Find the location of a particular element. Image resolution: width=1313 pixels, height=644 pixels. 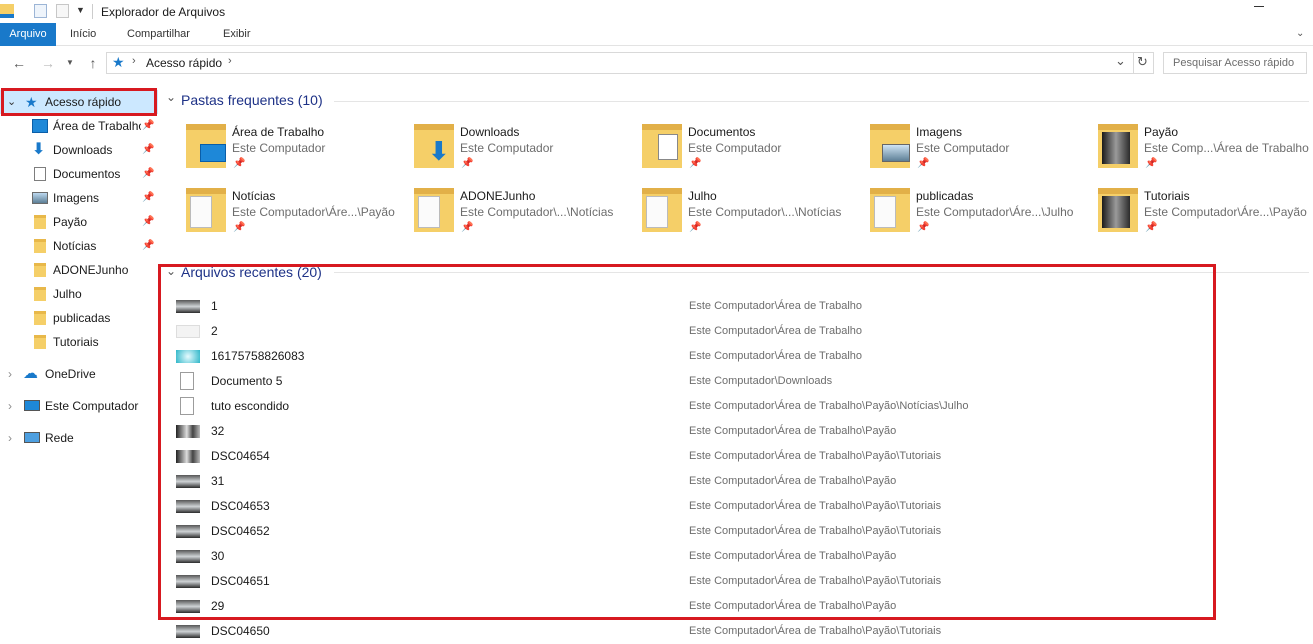

folder-tile: Documentos Este Computador 📌 is located at coordinates (752, 152).